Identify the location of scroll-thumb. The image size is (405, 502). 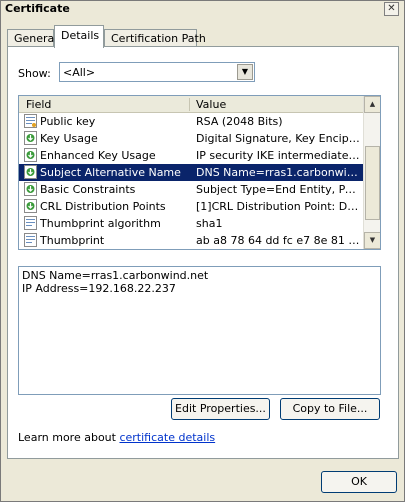
(372, 183).